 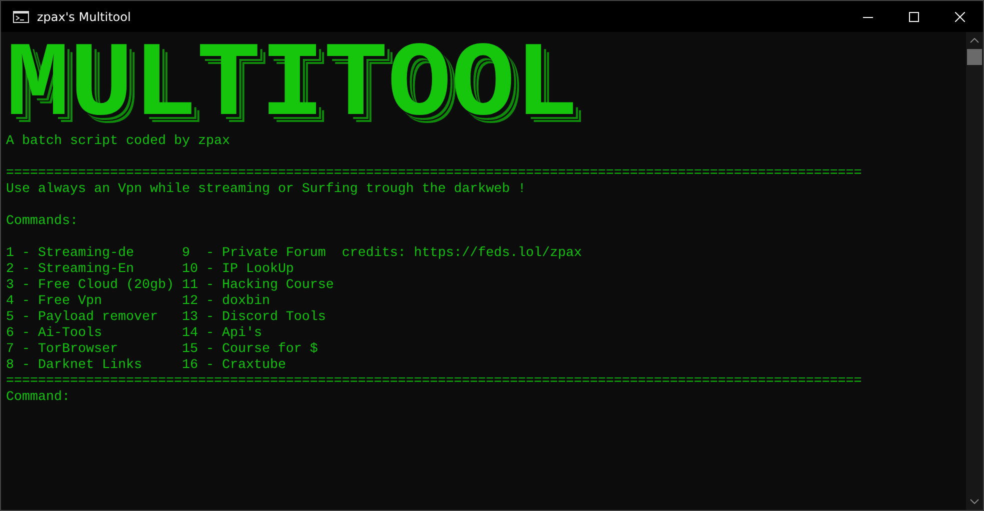 What do you see at coordinates (974, 57) in the screenshot?
I see `scrollbar-thumb` at bounding box center [974, 57].